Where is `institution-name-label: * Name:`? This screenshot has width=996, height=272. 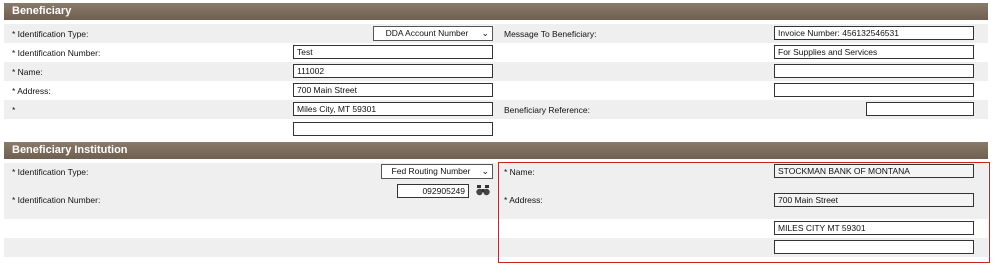
institution-name-label: * Name: is located at coordinates (519, 172).